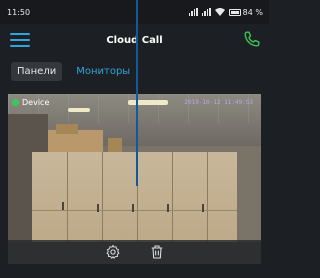 The image size is (320, 278). What do you see at coordinates (15, 102) in the screenshot?
I see `online-status-dot` at bounding box center [15, 102].